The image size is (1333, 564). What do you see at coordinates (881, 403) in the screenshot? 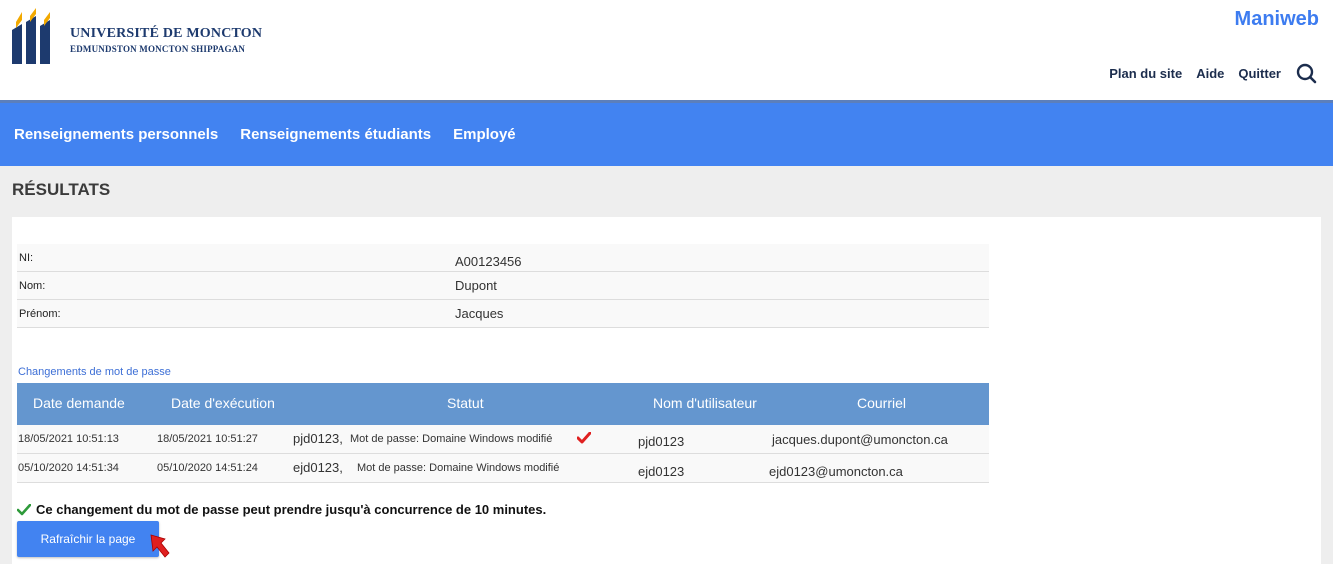
I see `col-email: Courriel` at bounding box center [881, 403].